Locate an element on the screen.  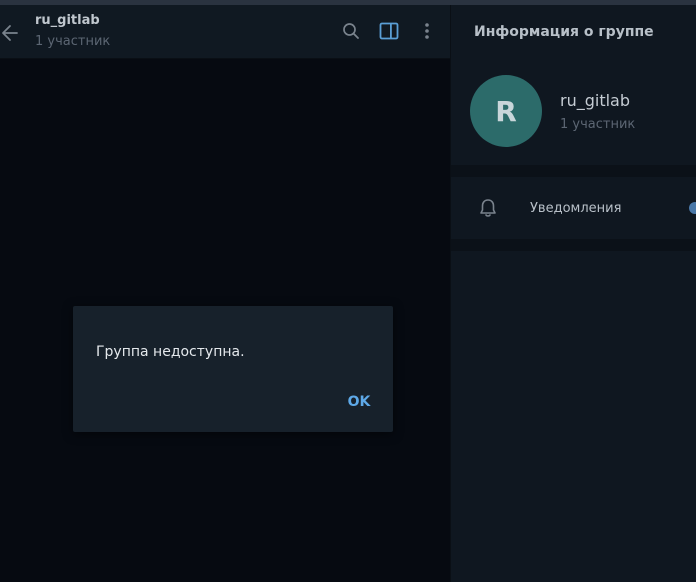
dialog-message: Группа недоступна. is located at coordinates (170, 352).